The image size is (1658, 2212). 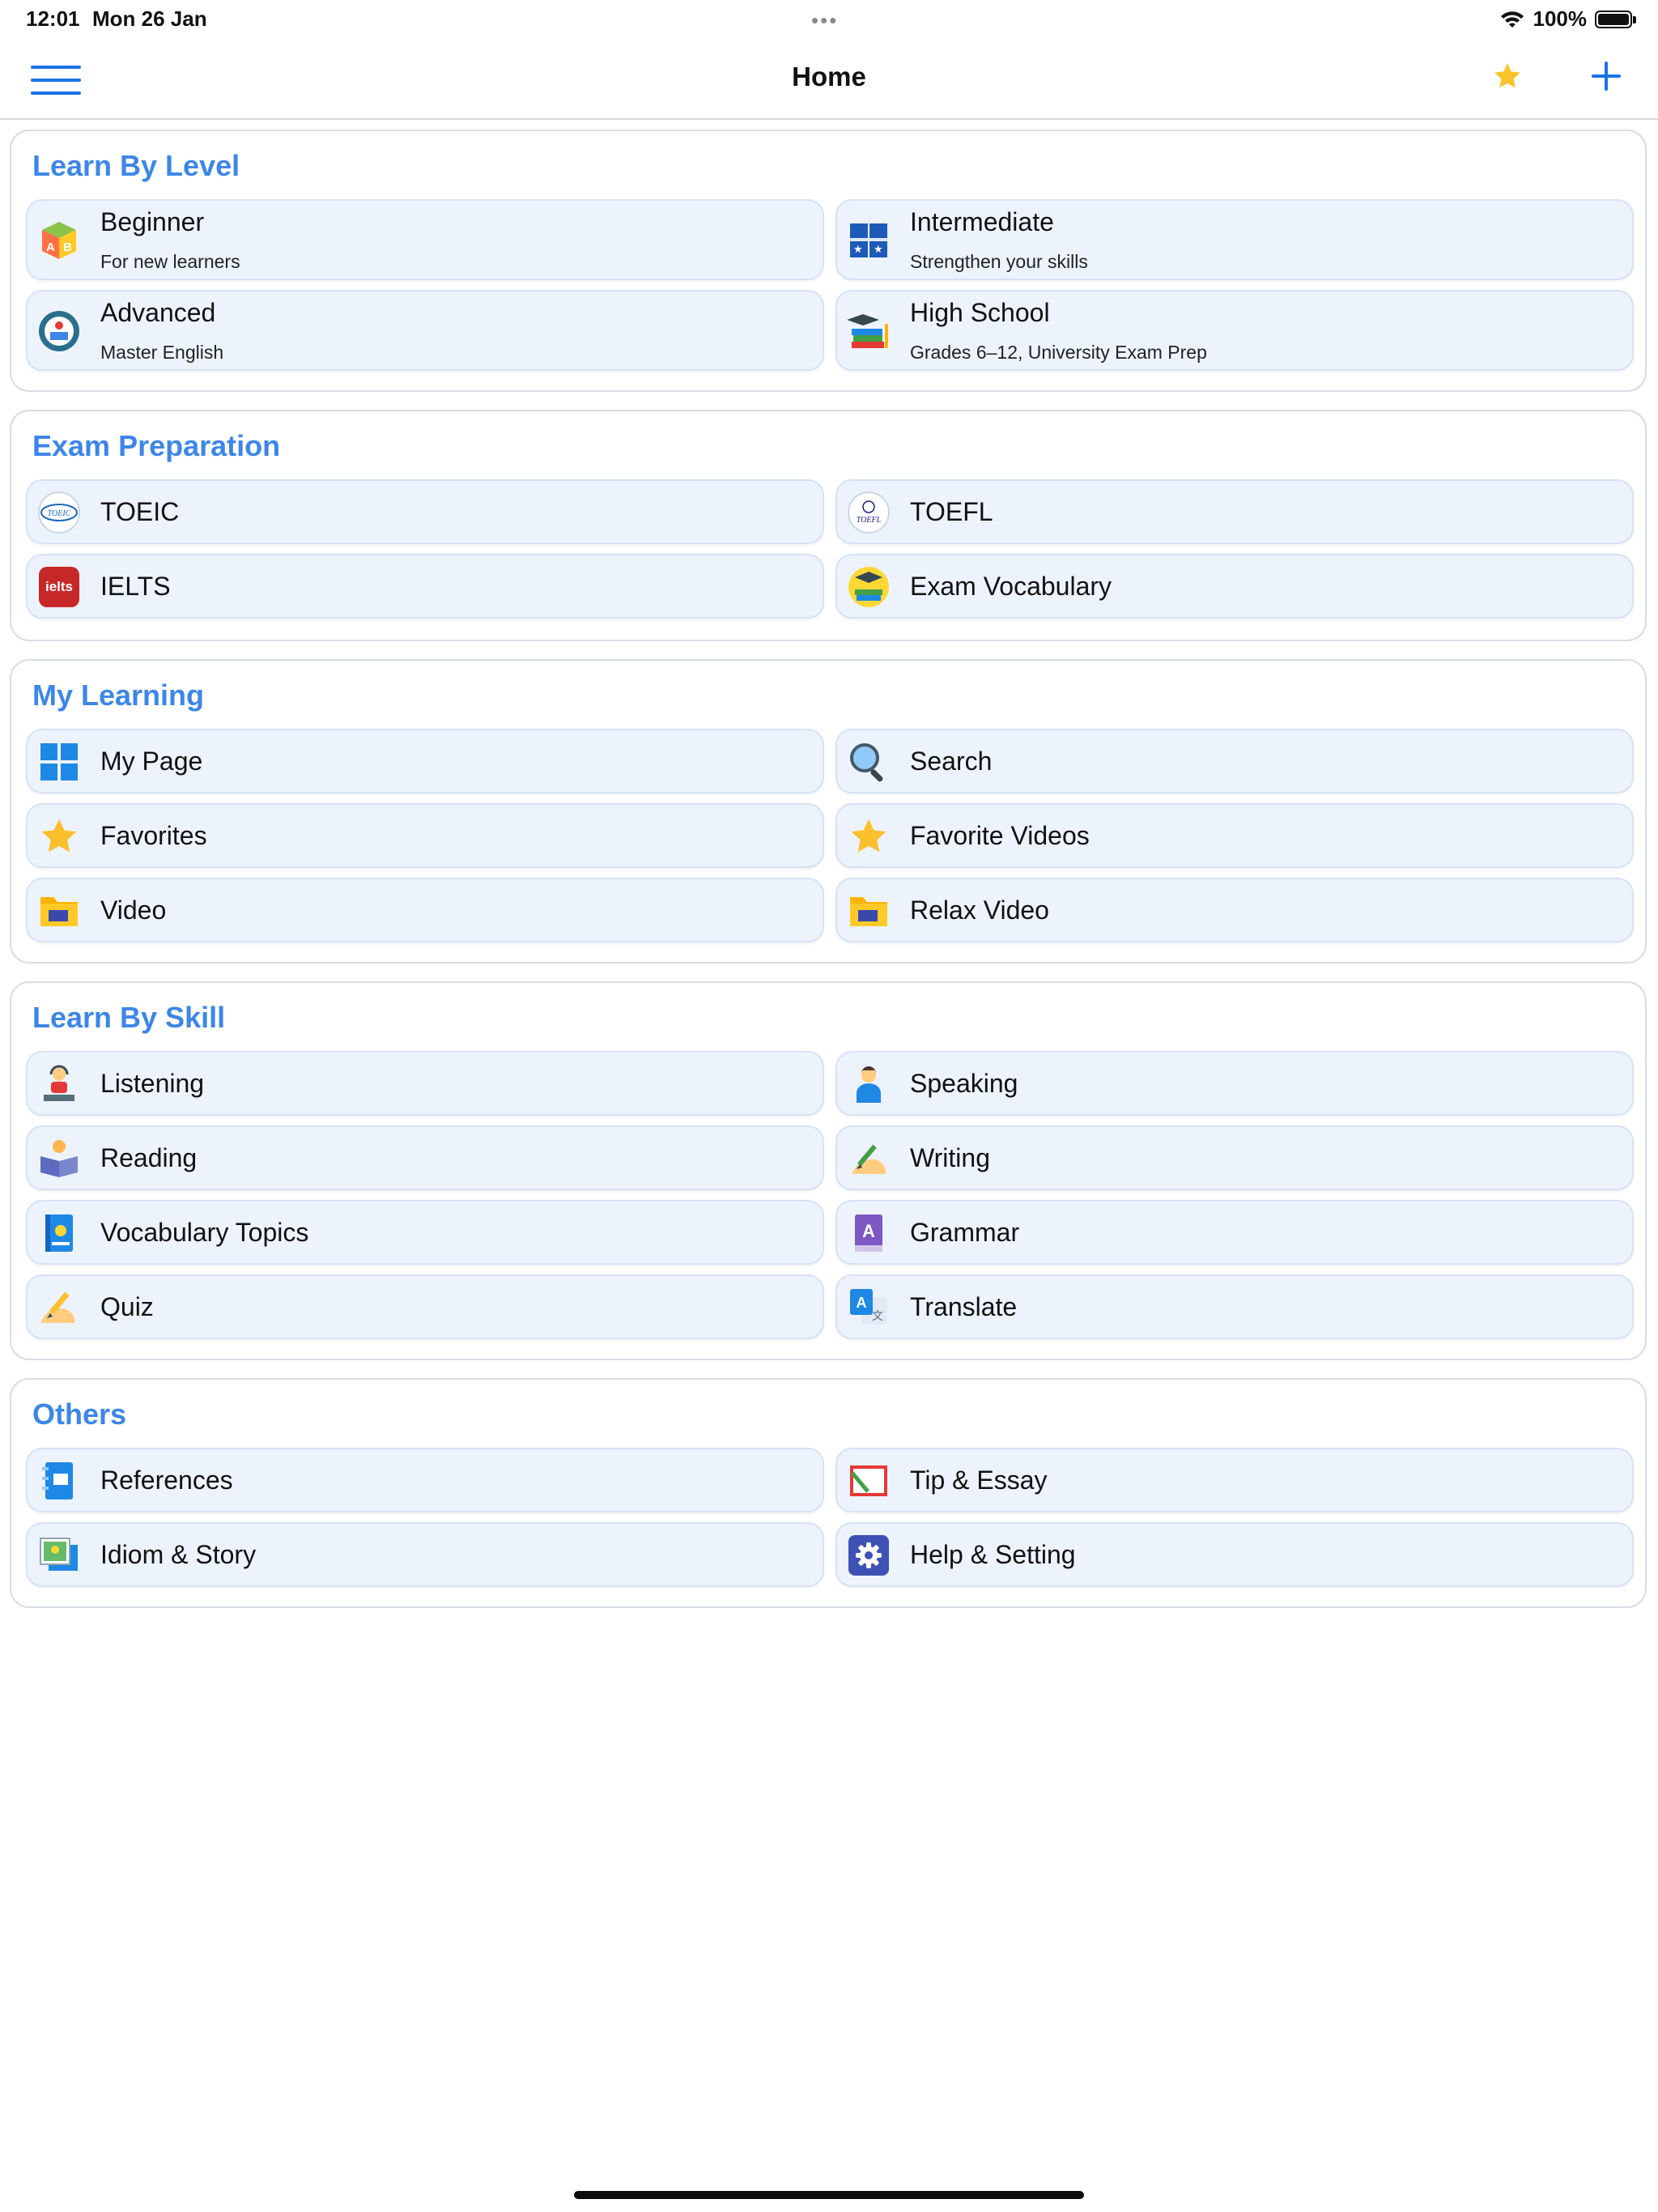 I want to click on idiom-story-button: Idiom & Story, so click(x=425, y=1555).